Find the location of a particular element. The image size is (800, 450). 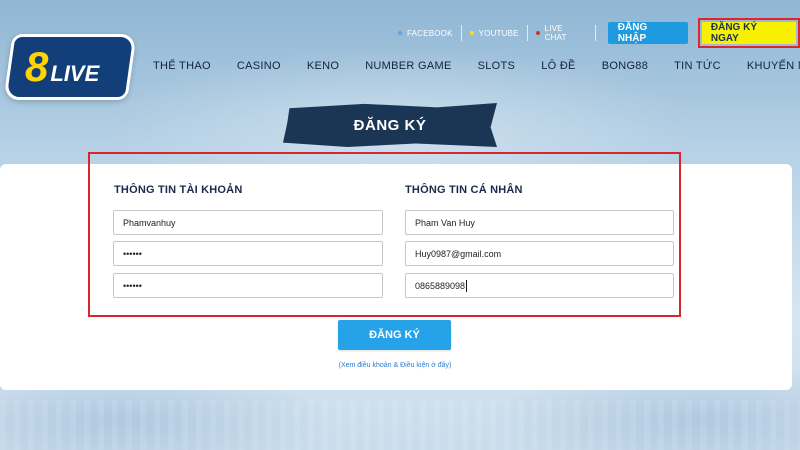

nav-item-bong88: BONG88 is located at coordinates (625, 66).